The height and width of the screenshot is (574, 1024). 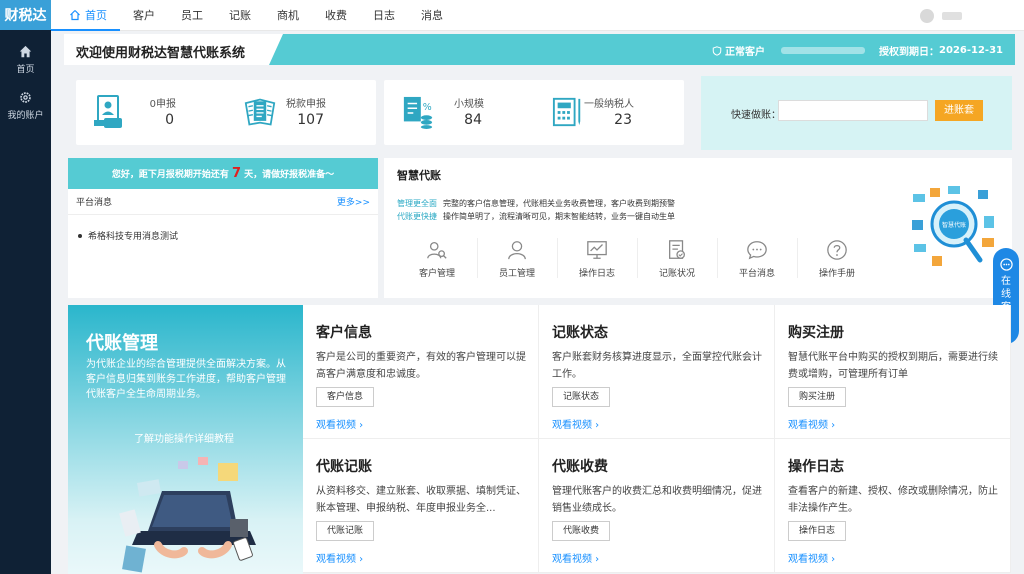 What do you see at coordinates (1006, 264) in the screenshot?
I see `chat-icon` at bounding box center [1006, 264].